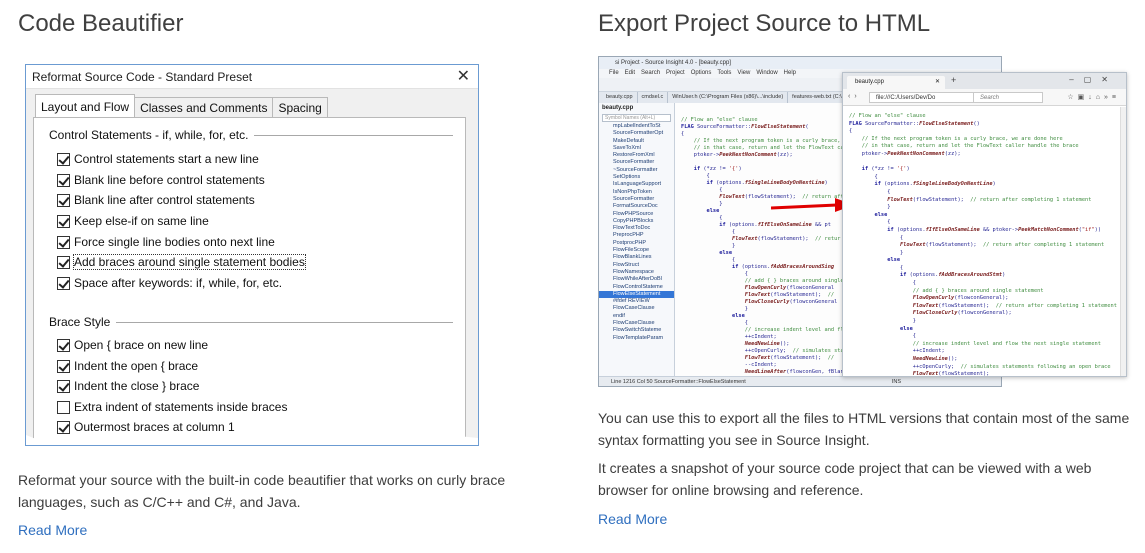  What do you see at coordinates (896, 382) in the screenshot?
I see `status-mode: INS` at bounding box center [896, 382].